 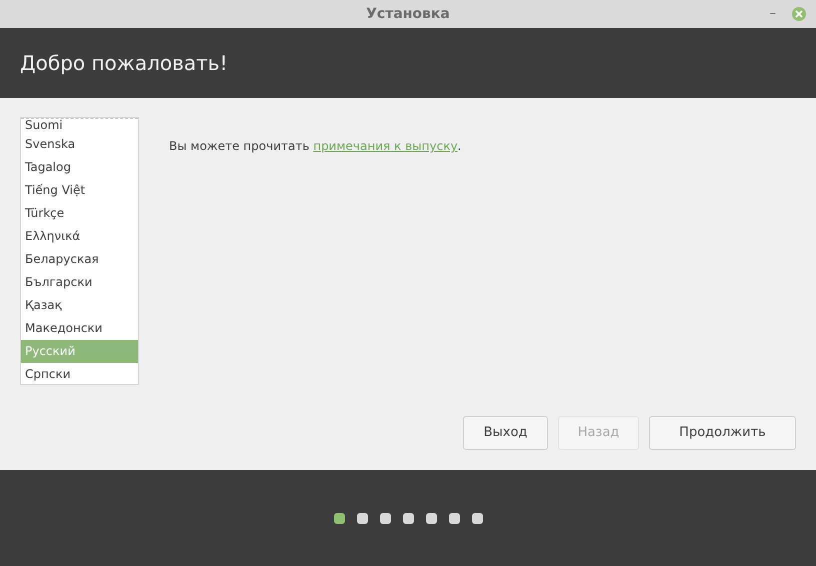 I want to click on language-item: Српски, so click(x=79, y=373).